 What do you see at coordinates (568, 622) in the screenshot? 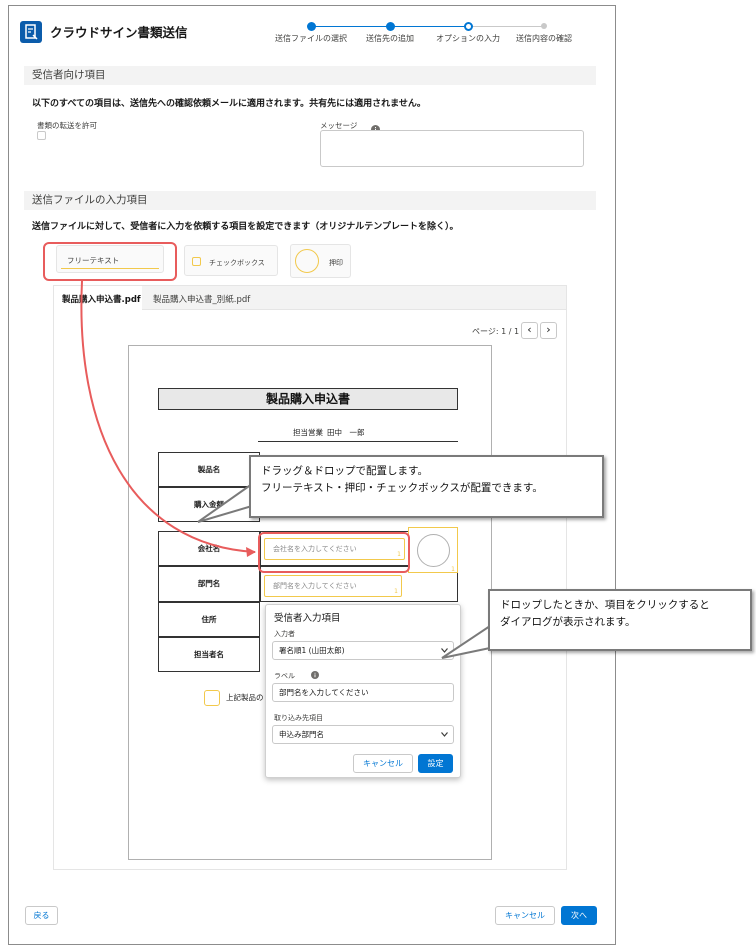
I see `callout-line: ダイアログが表示されます。` at bounding box center [568, 622].